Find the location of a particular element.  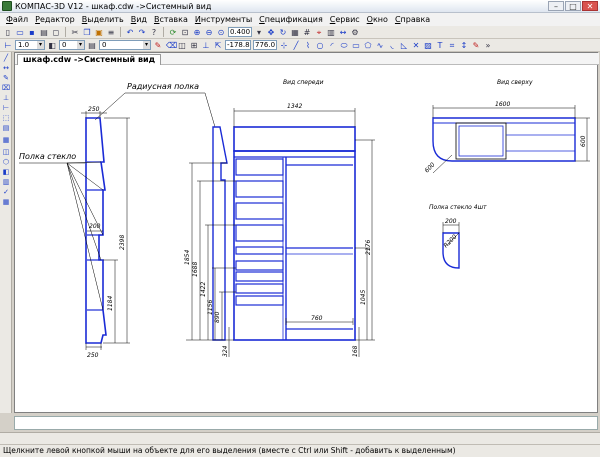

redo-icon: ↷ is located at coordinates (142, 32).